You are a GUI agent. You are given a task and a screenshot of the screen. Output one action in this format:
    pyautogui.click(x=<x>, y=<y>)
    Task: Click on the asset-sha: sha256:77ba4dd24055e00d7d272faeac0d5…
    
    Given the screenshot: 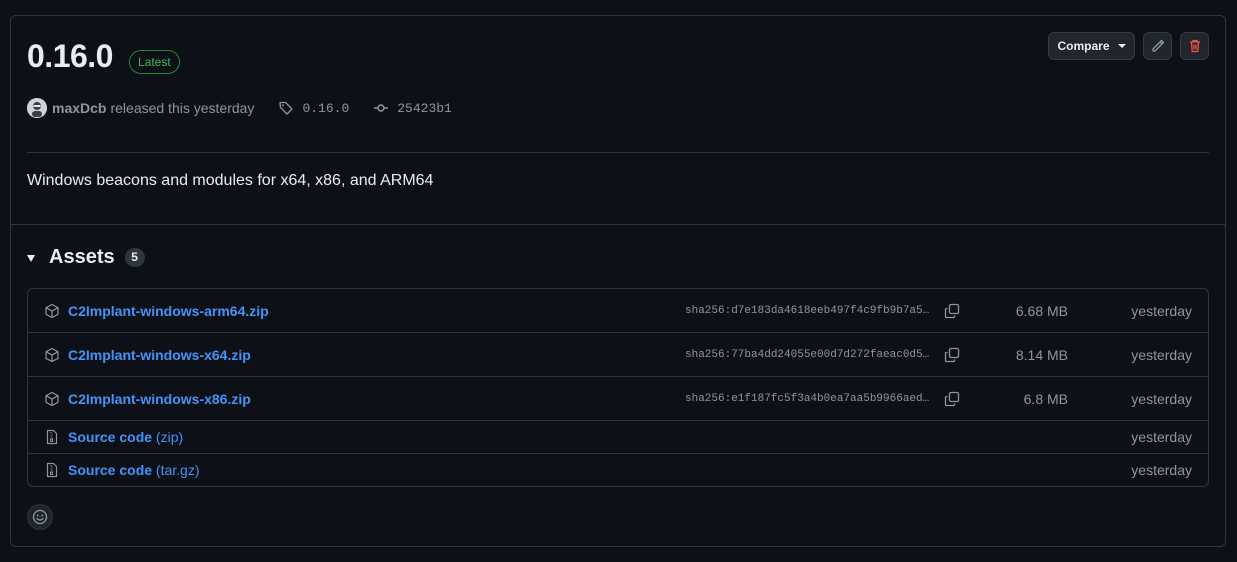 What is the action you would take?
    pyautogui.click(x=807, y=354)
    